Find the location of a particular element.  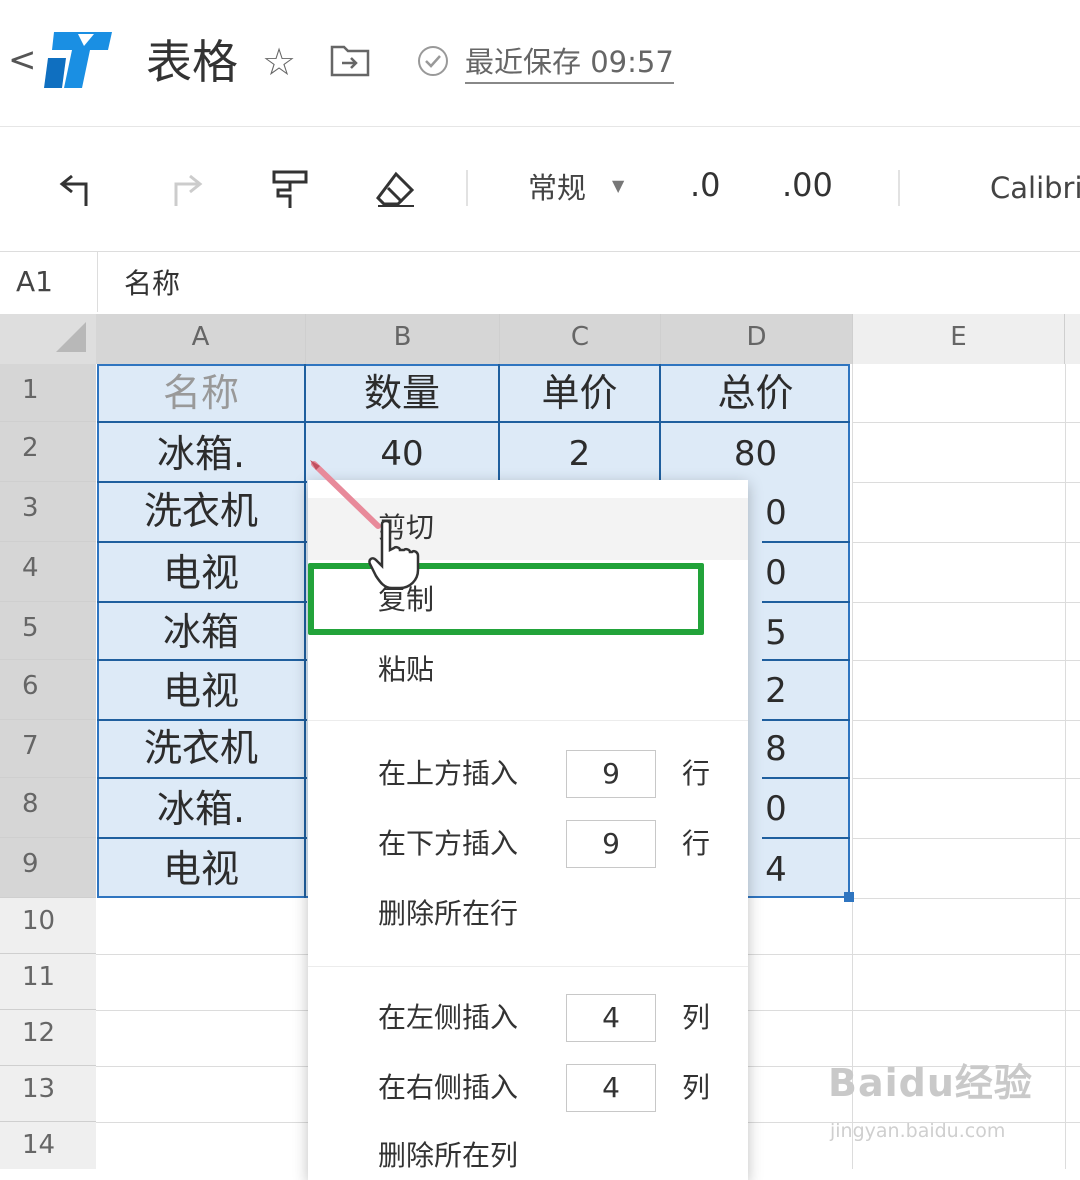

fill-handle is located at coordinates (849, 897).